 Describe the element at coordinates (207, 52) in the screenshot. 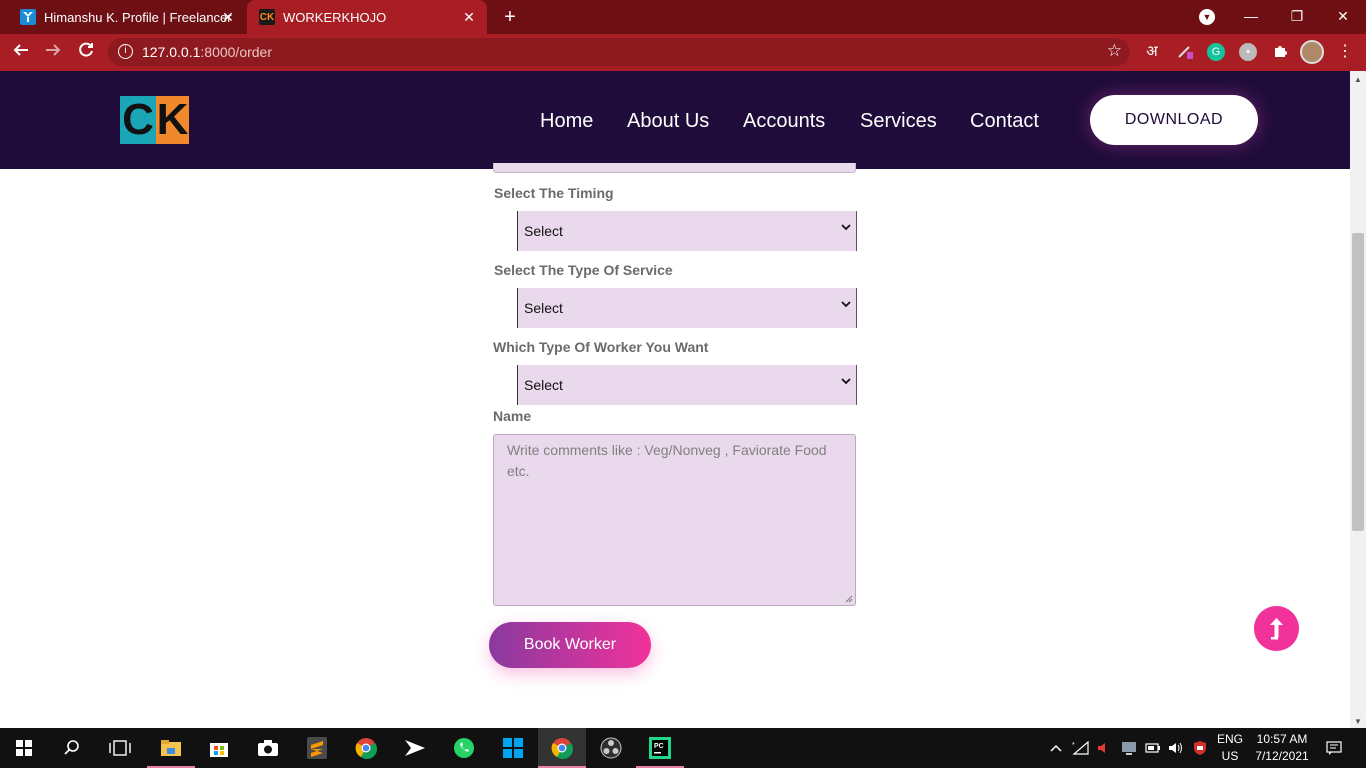

I see `url-text: 127.0.0.1:8000/order` at that location.